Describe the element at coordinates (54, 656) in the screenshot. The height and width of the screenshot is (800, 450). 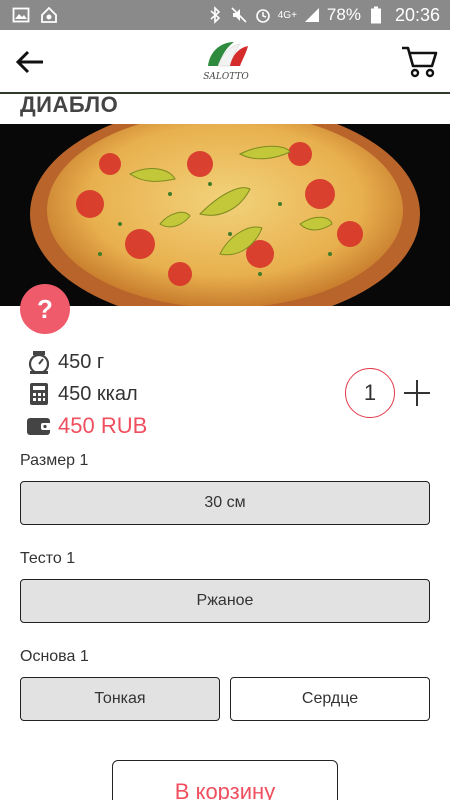
I see `base-label: Основа 1` at that location.